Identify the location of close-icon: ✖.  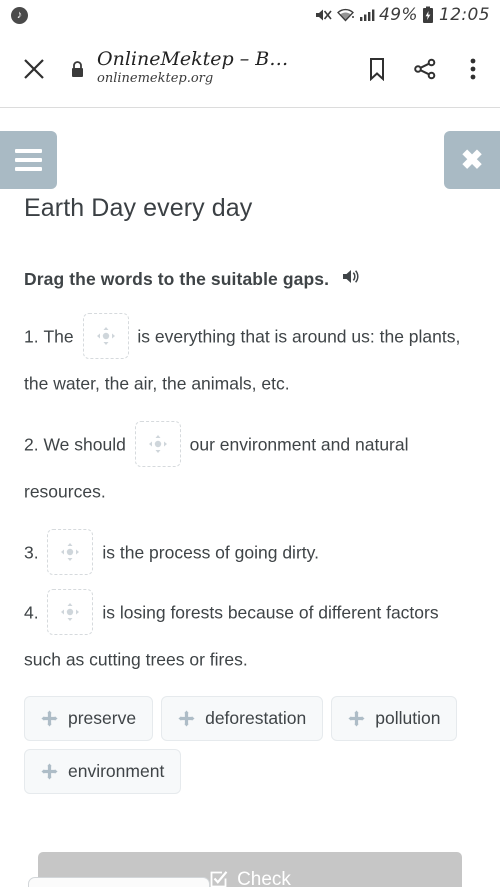
(472, 159).